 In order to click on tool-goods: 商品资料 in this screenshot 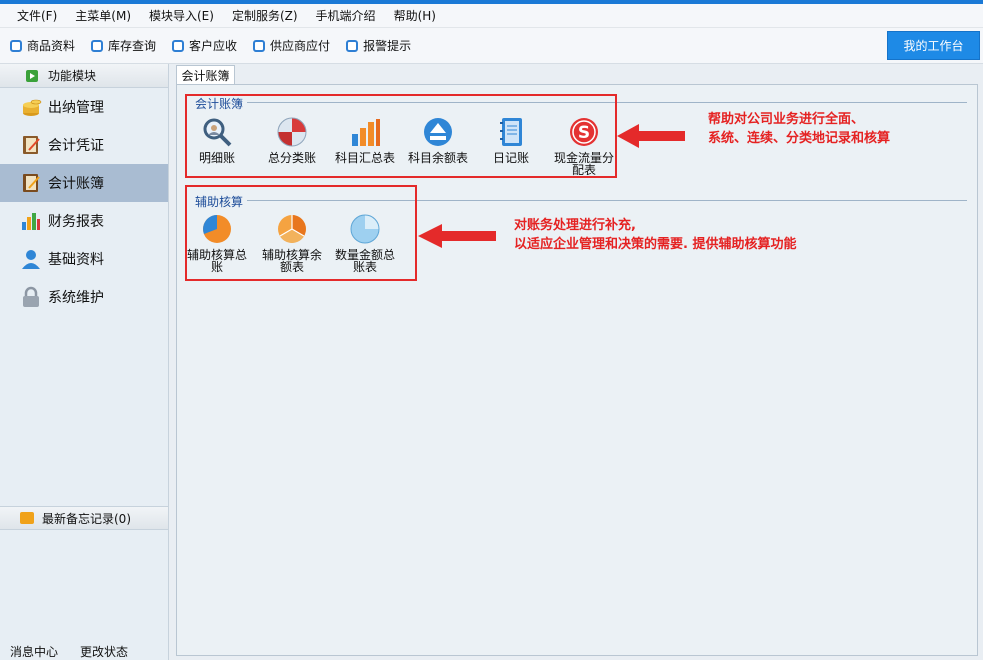, I will do `click(42, 45)`.